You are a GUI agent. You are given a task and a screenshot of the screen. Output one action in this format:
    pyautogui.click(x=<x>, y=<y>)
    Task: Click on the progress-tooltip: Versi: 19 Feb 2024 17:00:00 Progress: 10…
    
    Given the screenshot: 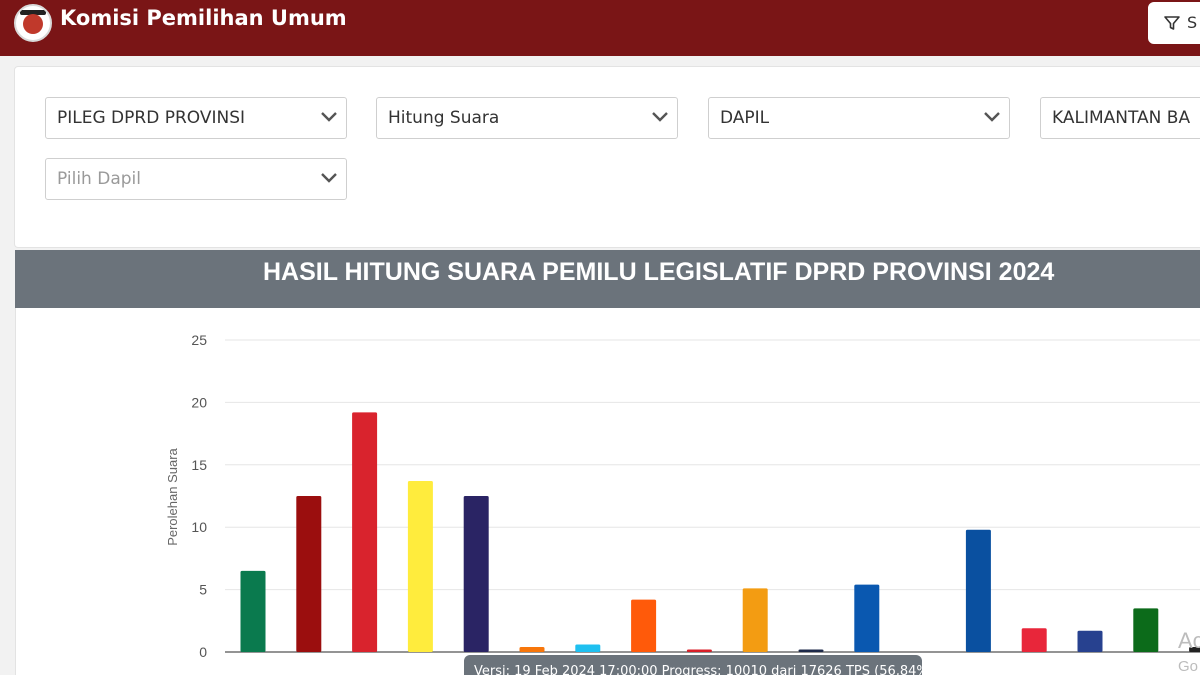 What is the action you would take?
    pyautogui.click(x=693, y=665)
    